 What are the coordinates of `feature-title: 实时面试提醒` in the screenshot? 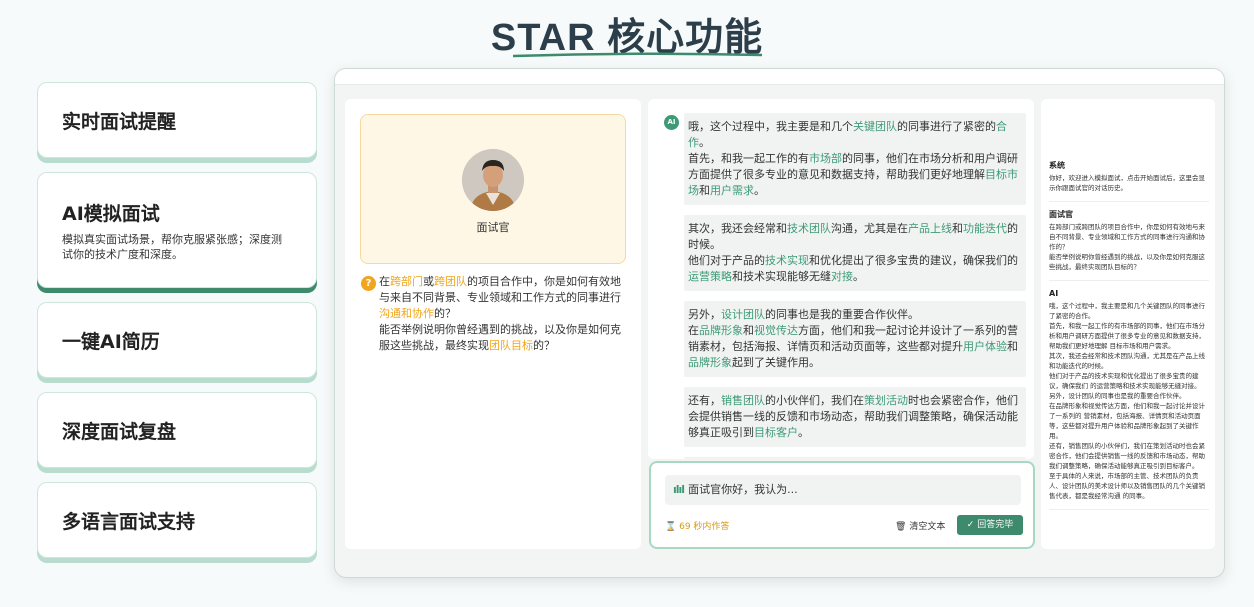 It's located at (119, 121).